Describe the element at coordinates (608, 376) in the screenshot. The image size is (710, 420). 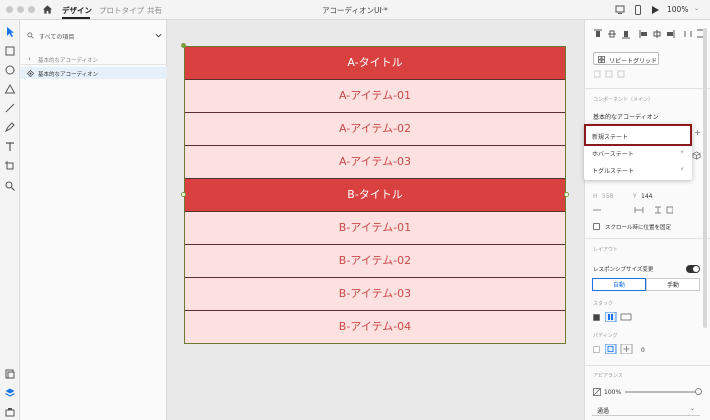
I see `appearance-label: アピアランス` at that location.